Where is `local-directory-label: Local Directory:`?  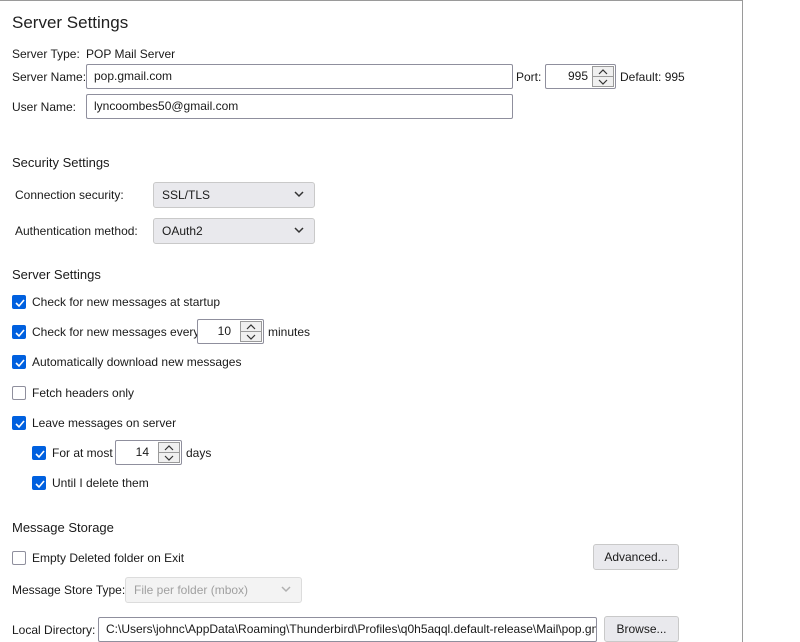 local-directory-label: Local Directory: is located at coordinates (54, 630).